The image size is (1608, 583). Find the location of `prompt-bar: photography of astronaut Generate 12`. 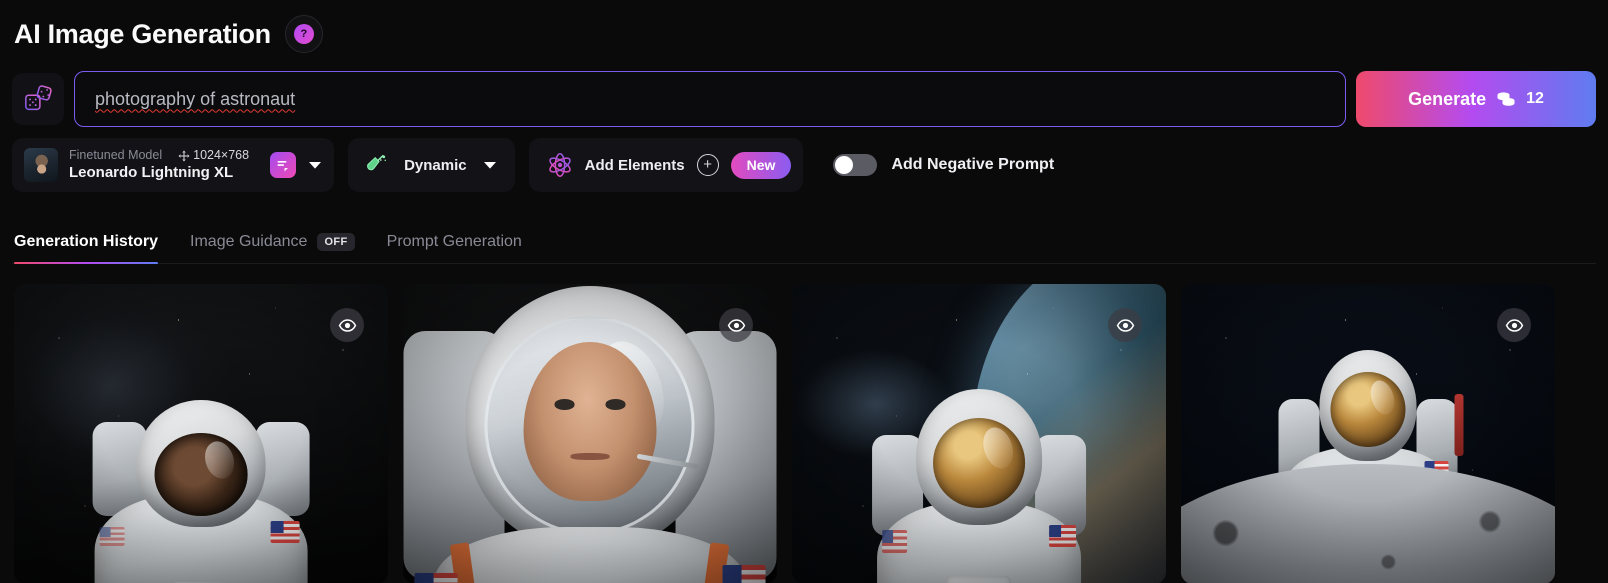

prompt-bar: photography of astronaut Generate 12 is located at coordinates (804, 99).